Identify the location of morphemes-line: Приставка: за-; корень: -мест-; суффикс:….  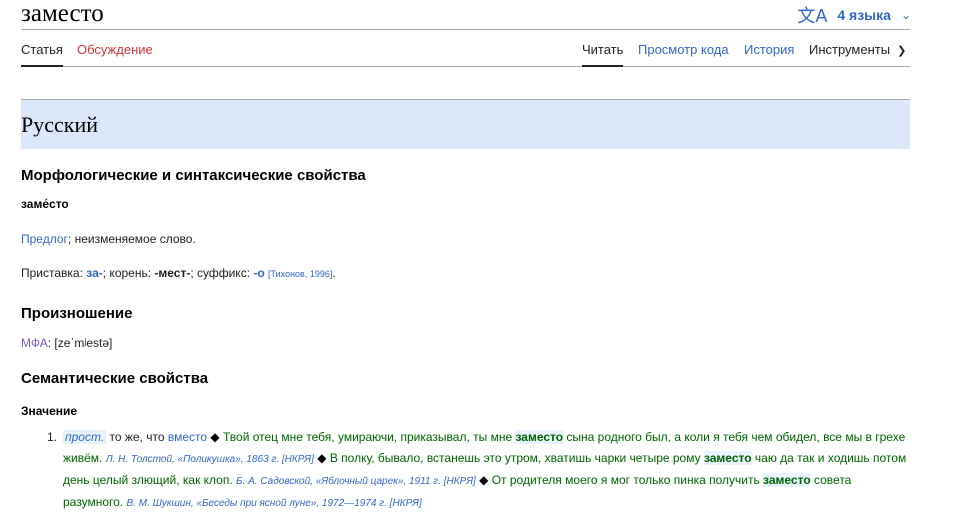
(178, 273).